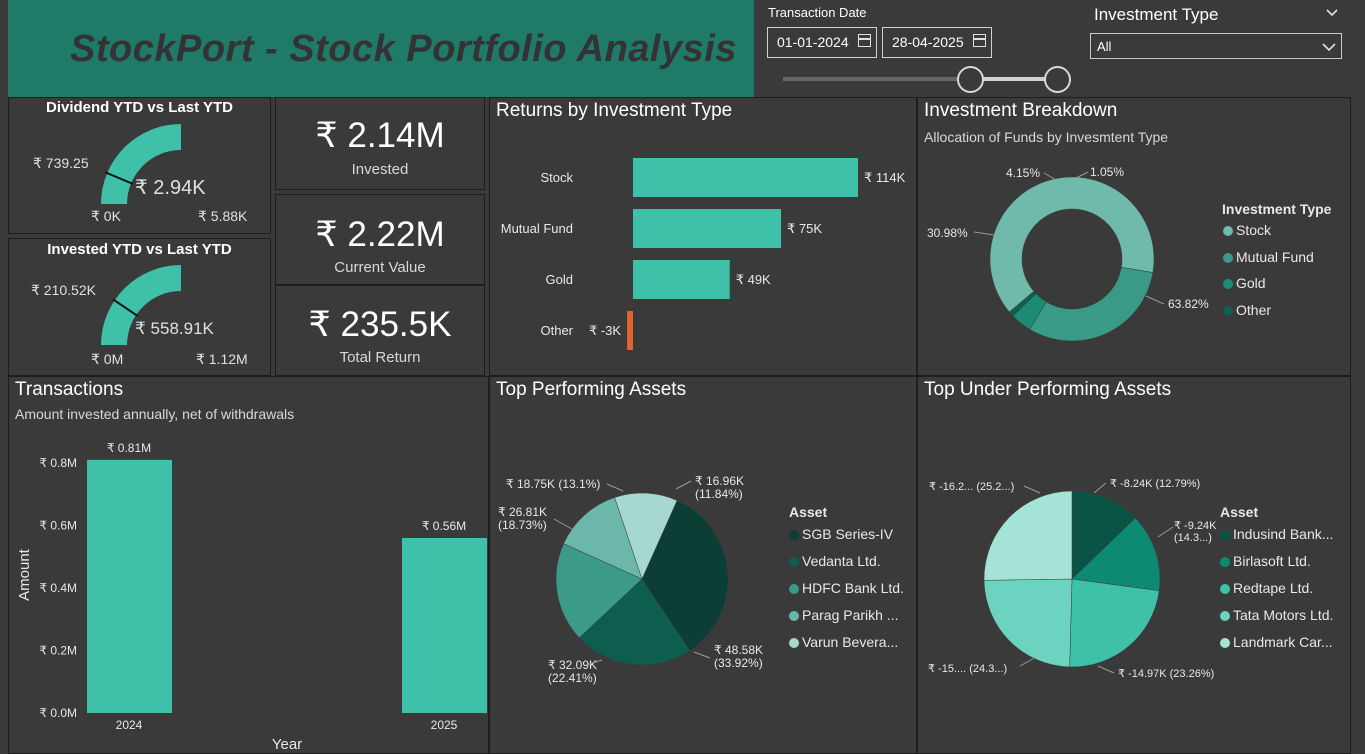 The image size is (1365, 754). What do you see at coordinates (380, 169) in the screenshot?
I see `kpi-label: Invested` at bounding box center [380, 169].